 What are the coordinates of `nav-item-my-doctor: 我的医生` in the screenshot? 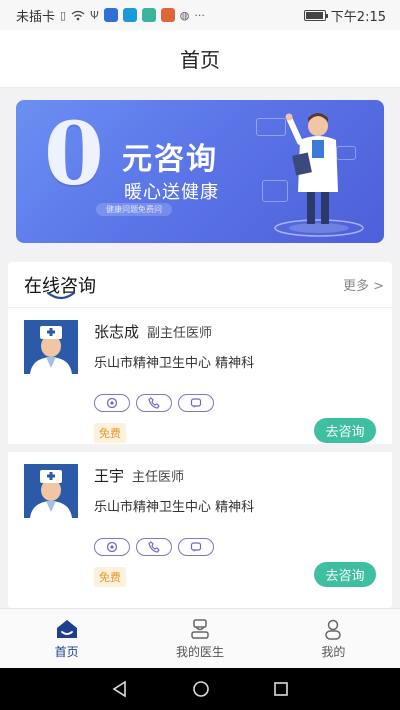 It's located at (199, 638).